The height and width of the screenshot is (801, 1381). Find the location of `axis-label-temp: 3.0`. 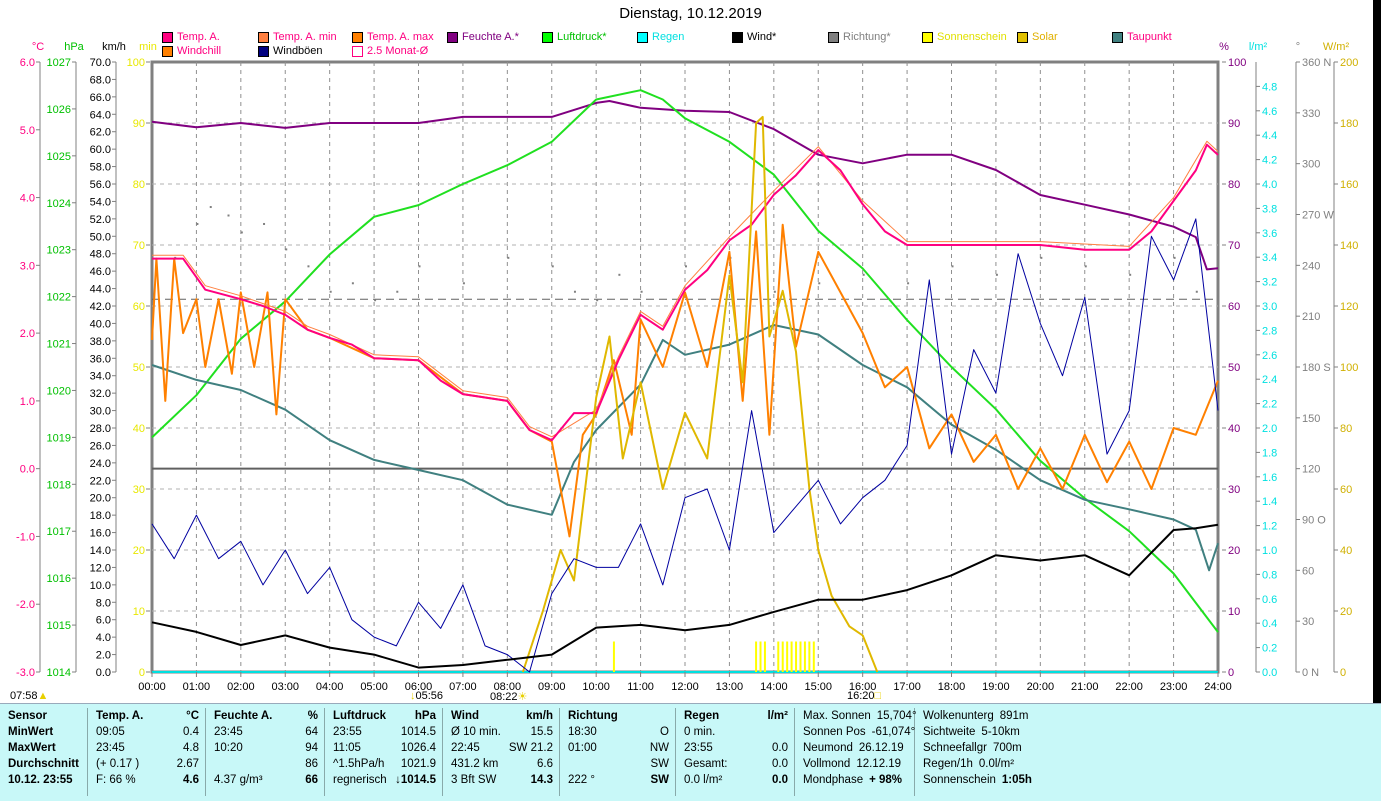

axis-label-temp: 3.0 is located at coordinates (27, 266).